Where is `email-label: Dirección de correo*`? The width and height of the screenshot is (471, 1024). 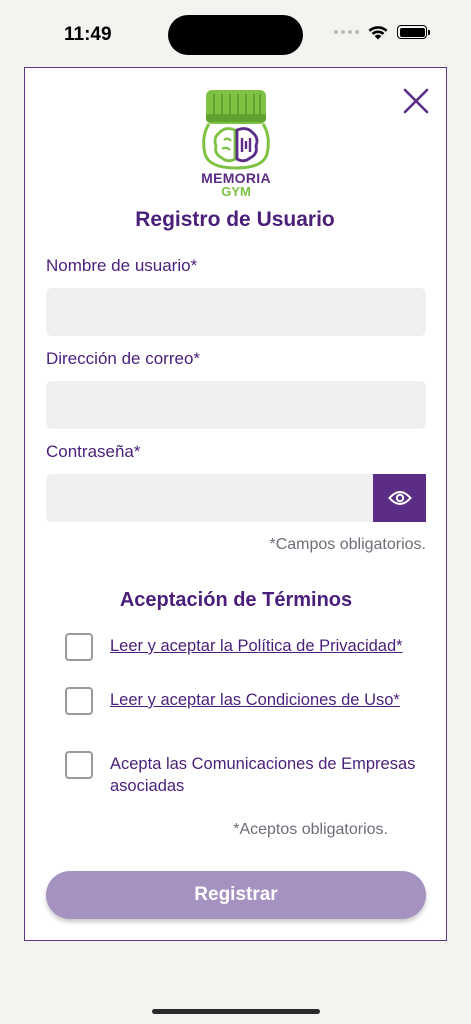
email-label: Dirección de correo* is located at coordinates (123, 358).